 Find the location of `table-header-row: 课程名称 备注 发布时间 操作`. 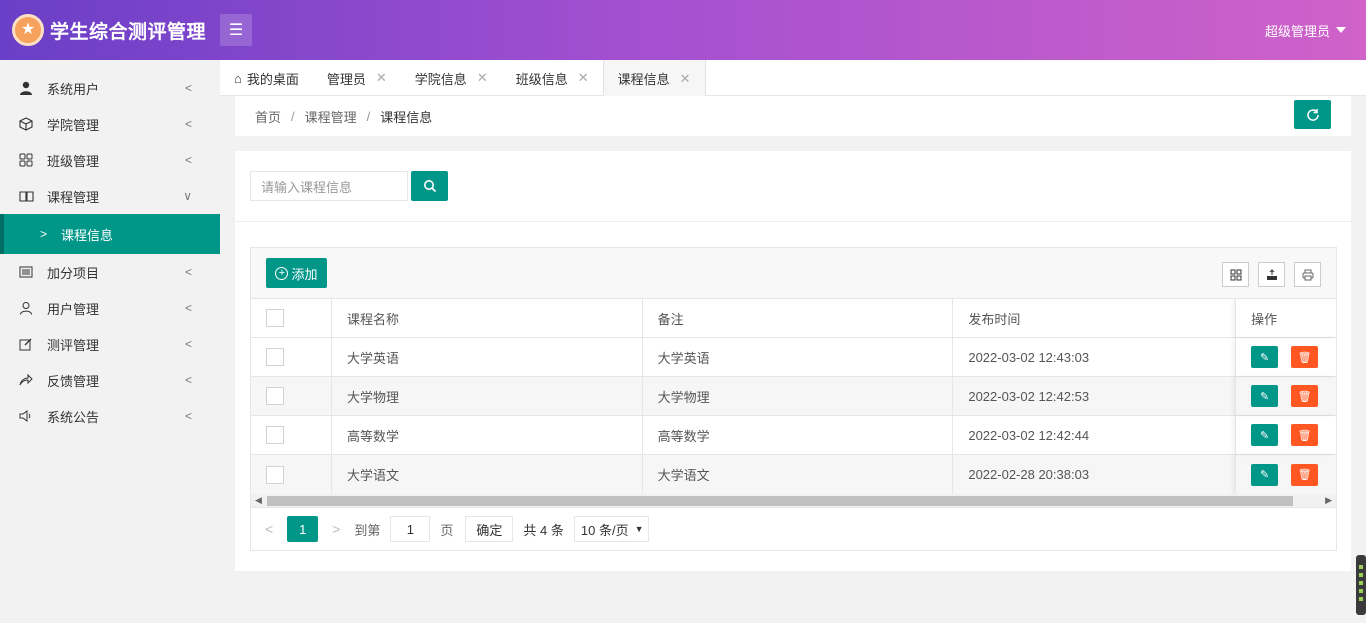

table-header-row: 课程名称 备注 发布时间 操作 is located at coordinates (793, 318).